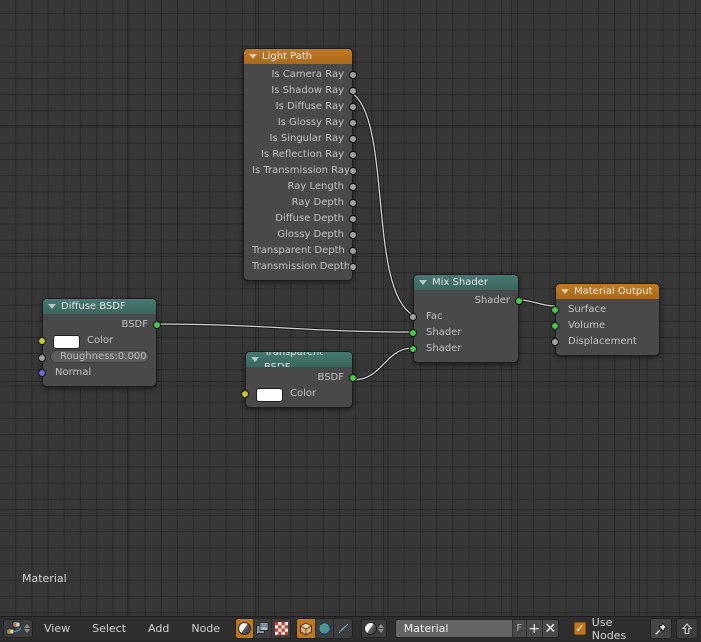 The height and width of the screenshot is (642, 701). I want to click on input-row-normal: Normal, so click(97, 373).